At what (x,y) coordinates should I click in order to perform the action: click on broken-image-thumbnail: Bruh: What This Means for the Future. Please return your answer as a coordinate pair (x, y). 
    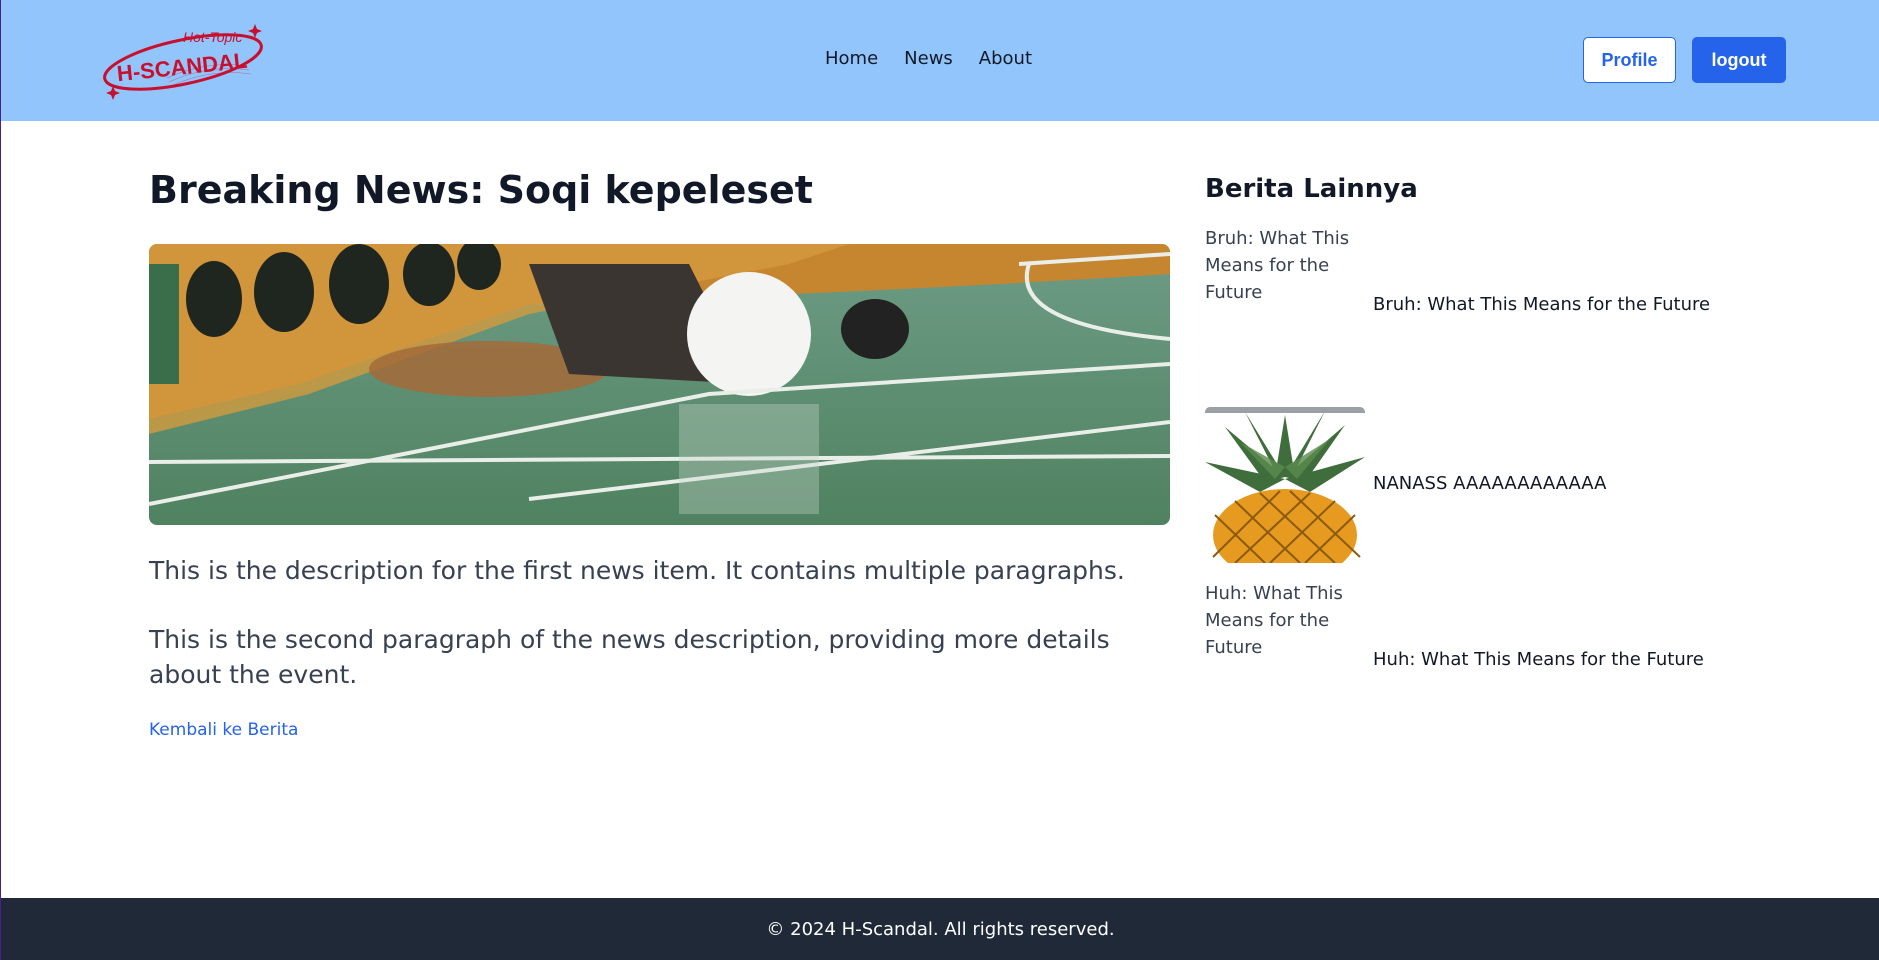
    Looking at the image, I should click on (1285, 303).